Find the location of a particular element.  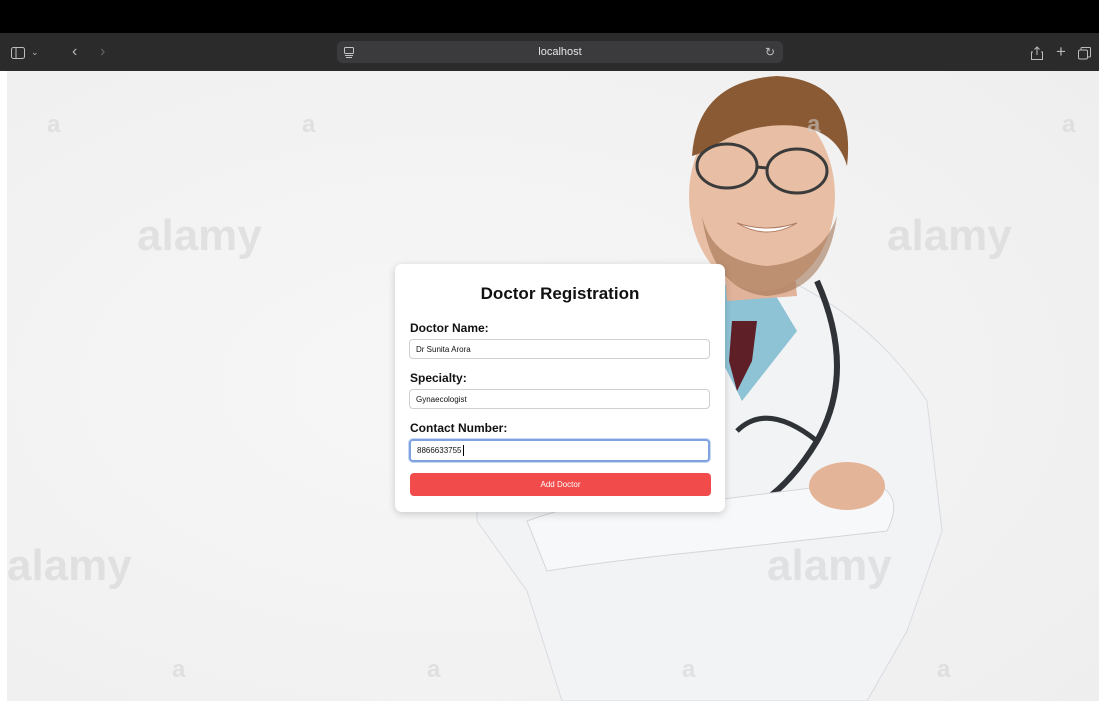

reload-icon: ↻ is located at coordinates (770, 52).